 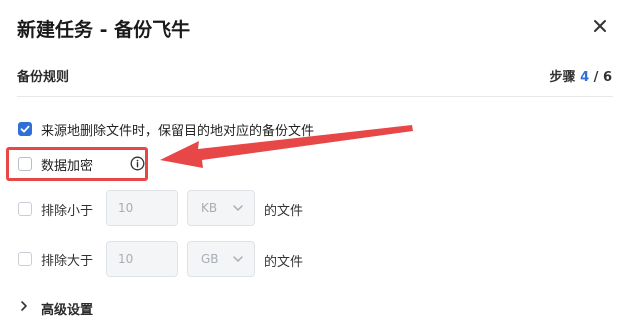 I want to click on check-icon, so click(x=25, y=129).